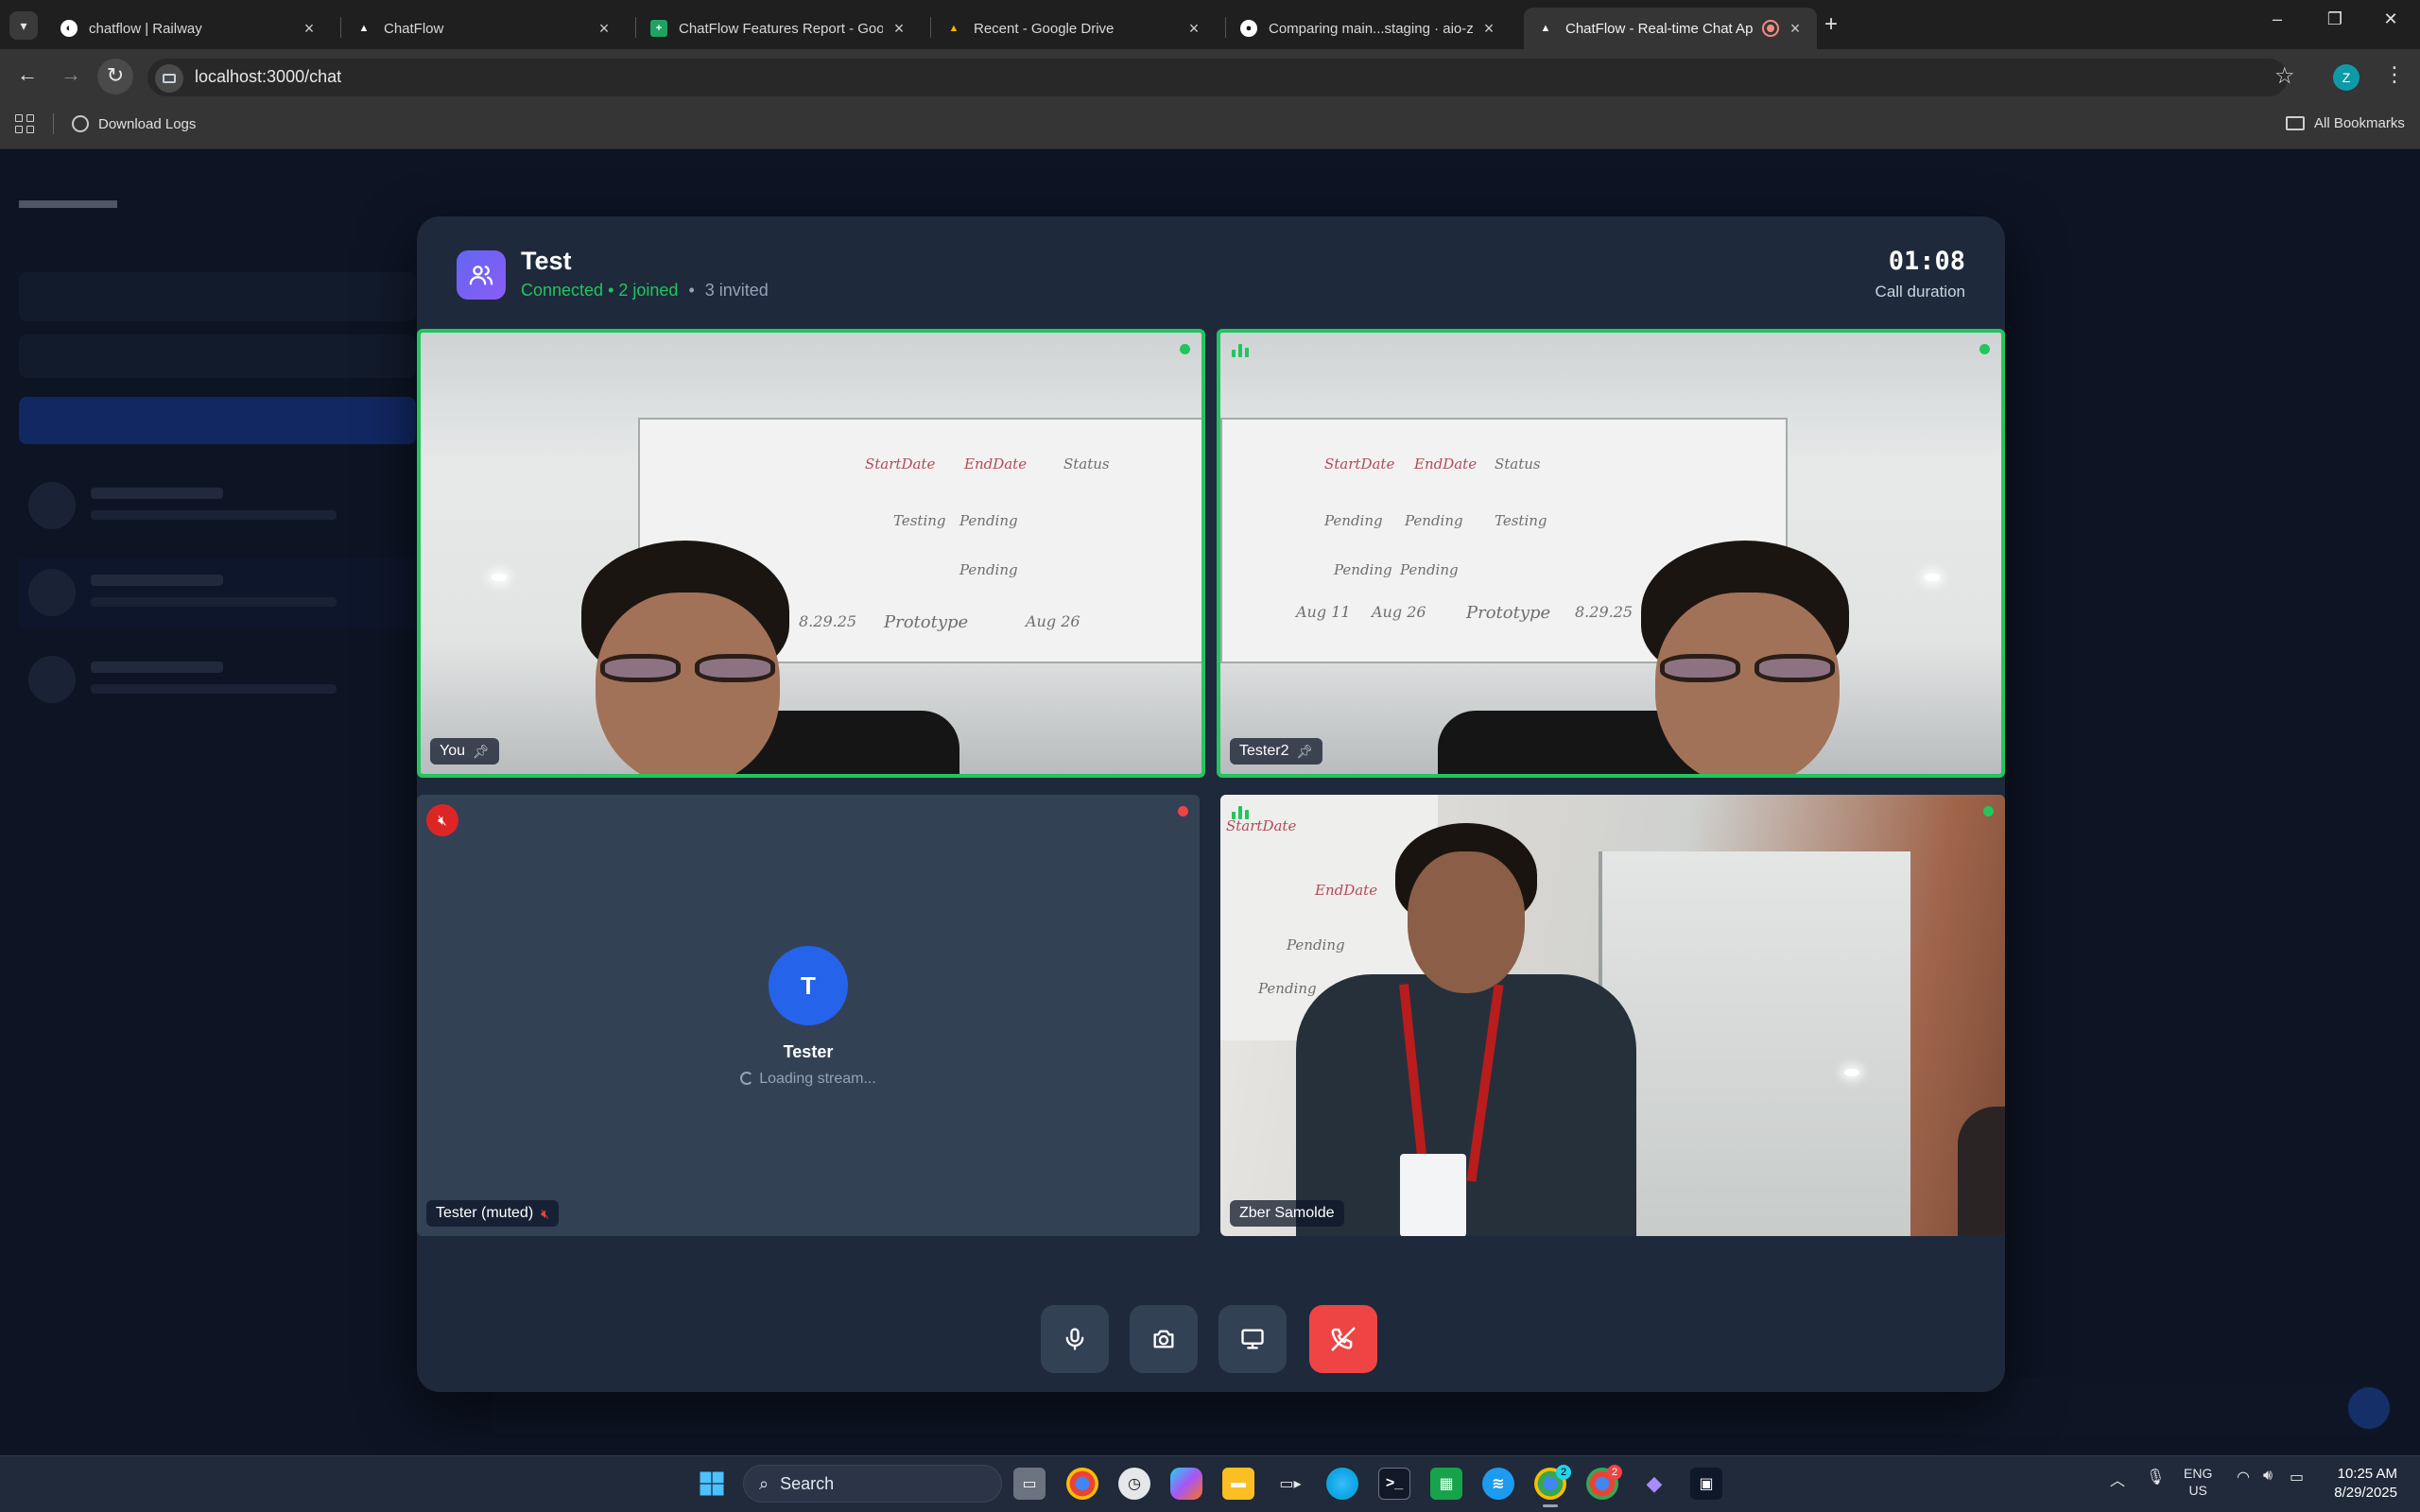 The height and width of the screenshot is (1512, 2420). Describe the element at coordinates (1545, 28) in the screenshot. I see `chatflow-icon: ▲` at that location.